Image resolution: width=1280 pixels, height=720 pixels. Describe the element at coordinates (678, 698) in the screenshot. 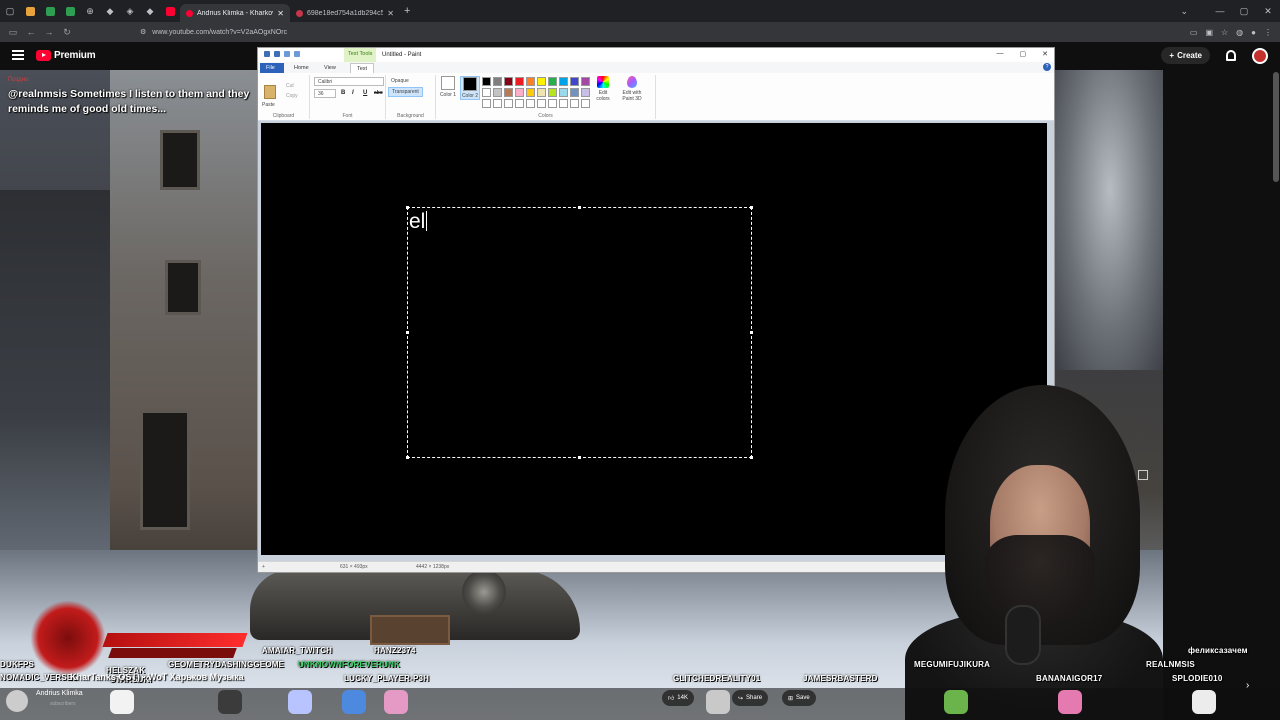

I see `like-button: 👍︎ 14K` at that location.